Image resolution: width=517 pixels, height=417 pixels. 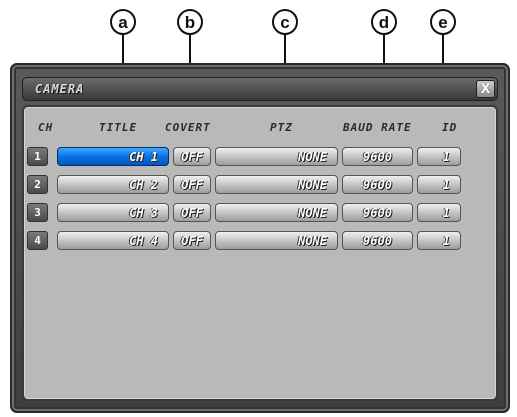 What do you see at coordinates (37, 184) in the screenshot?
I see `channel-number: 2` at bounding box center [37, 184].